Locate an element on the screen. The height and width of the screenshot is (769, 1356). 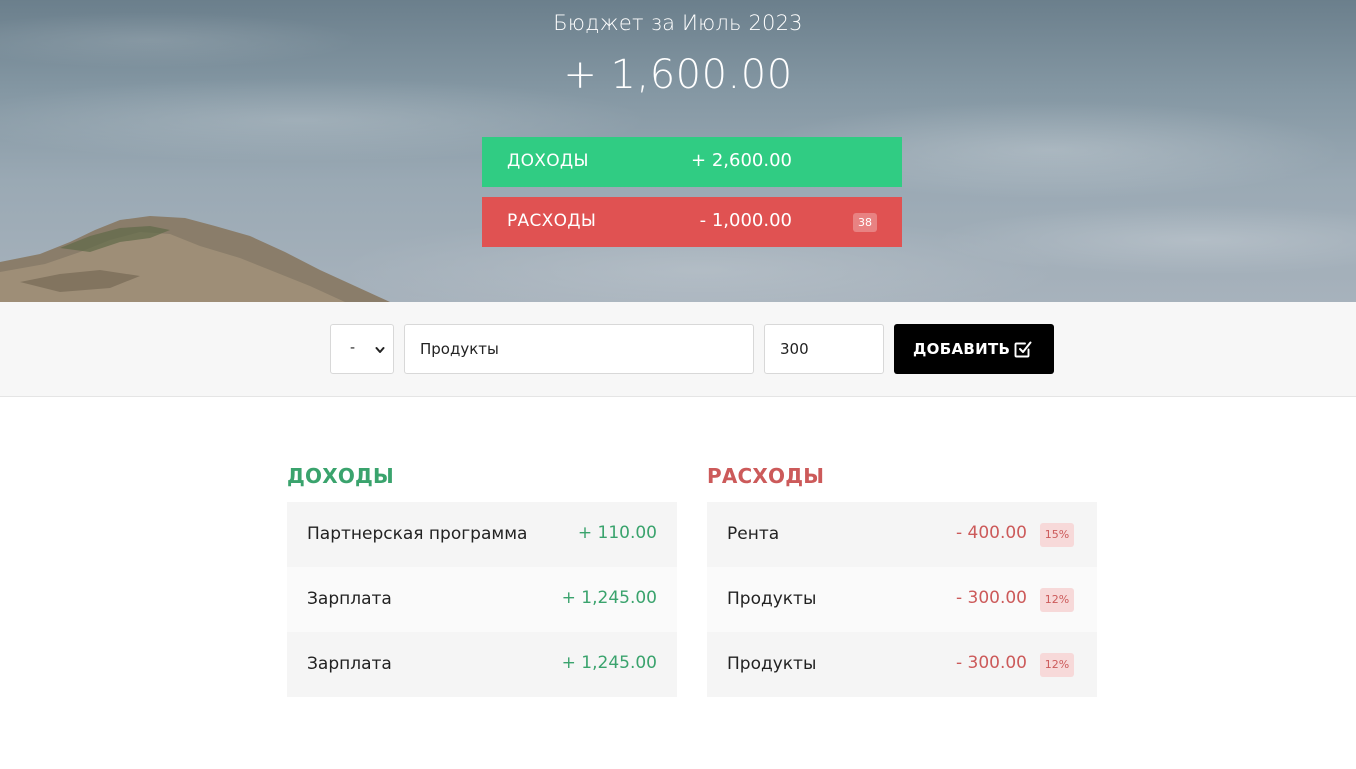
income-row-description: Партнерская программа is located at coordinates (417, 534).